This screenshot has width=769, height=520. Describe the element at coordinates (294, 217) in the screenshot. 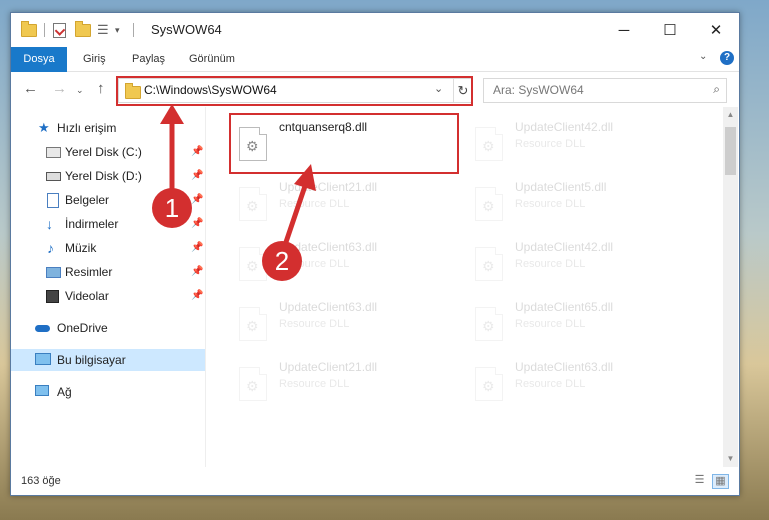

I see `arrow-2-line` at that location.